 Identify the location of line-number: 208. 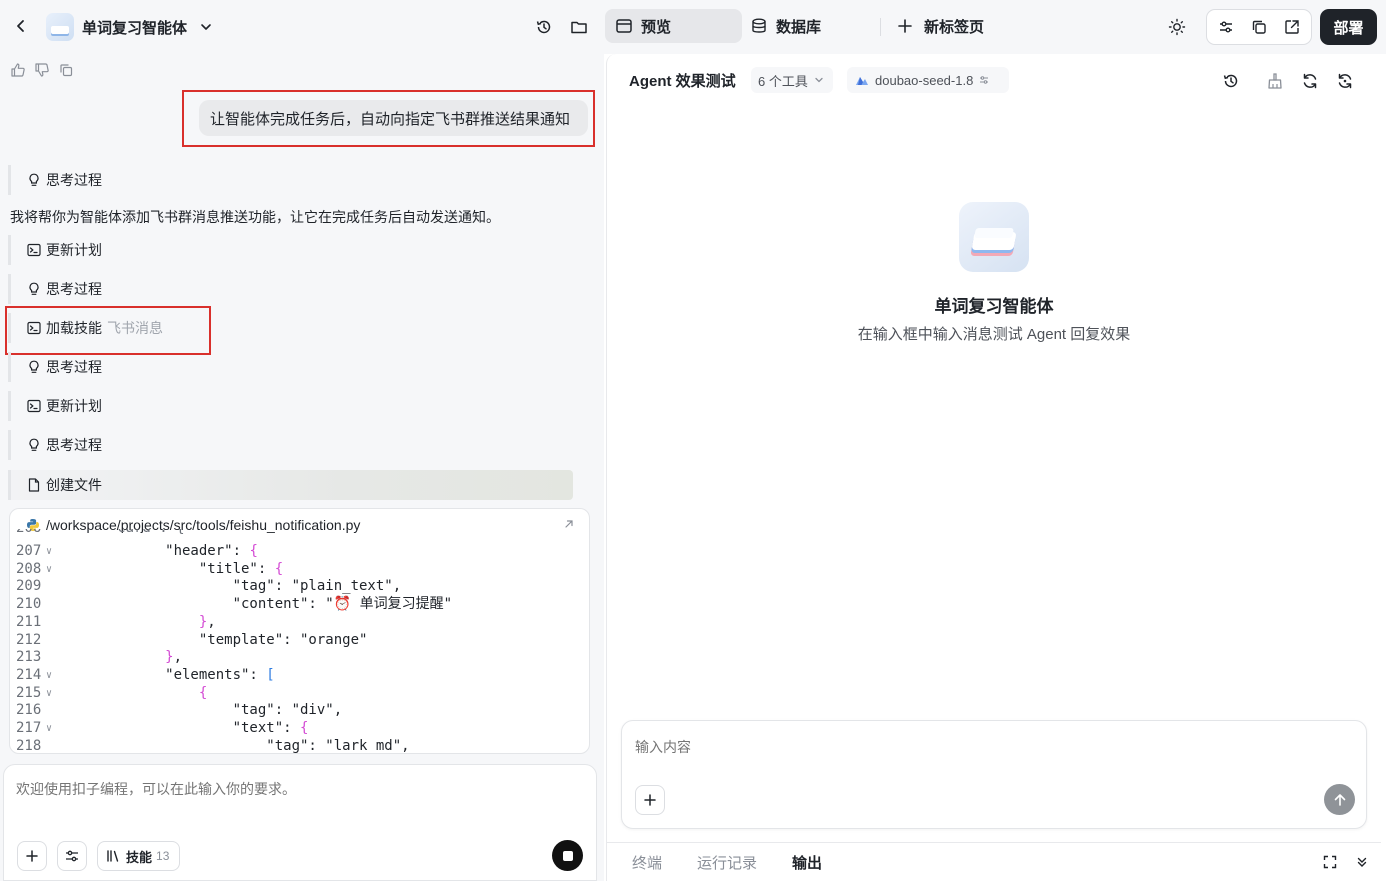
(29, 568).